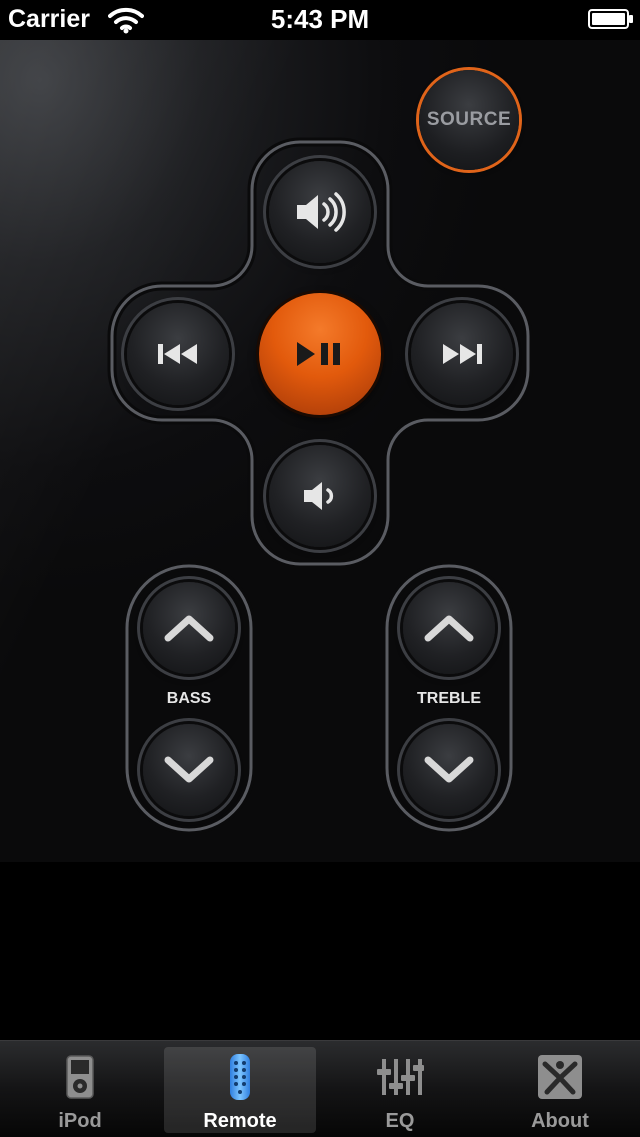 The height and width of the screenshot is (1137, 640). I want to click on source-label: SOURCE, so click(469, 119).